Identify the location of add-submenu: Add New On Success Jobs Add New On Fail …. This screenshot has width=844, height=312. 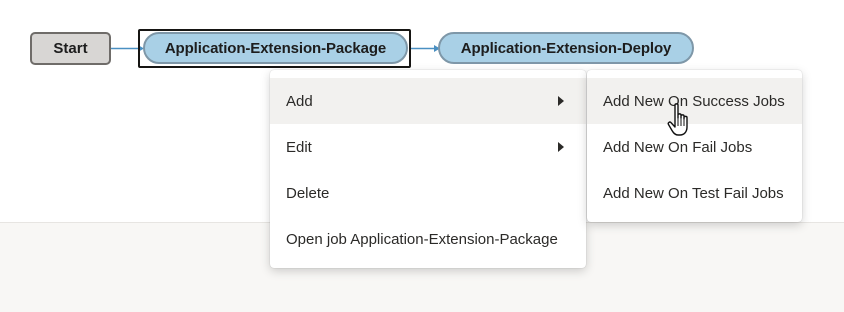
(694, 146).